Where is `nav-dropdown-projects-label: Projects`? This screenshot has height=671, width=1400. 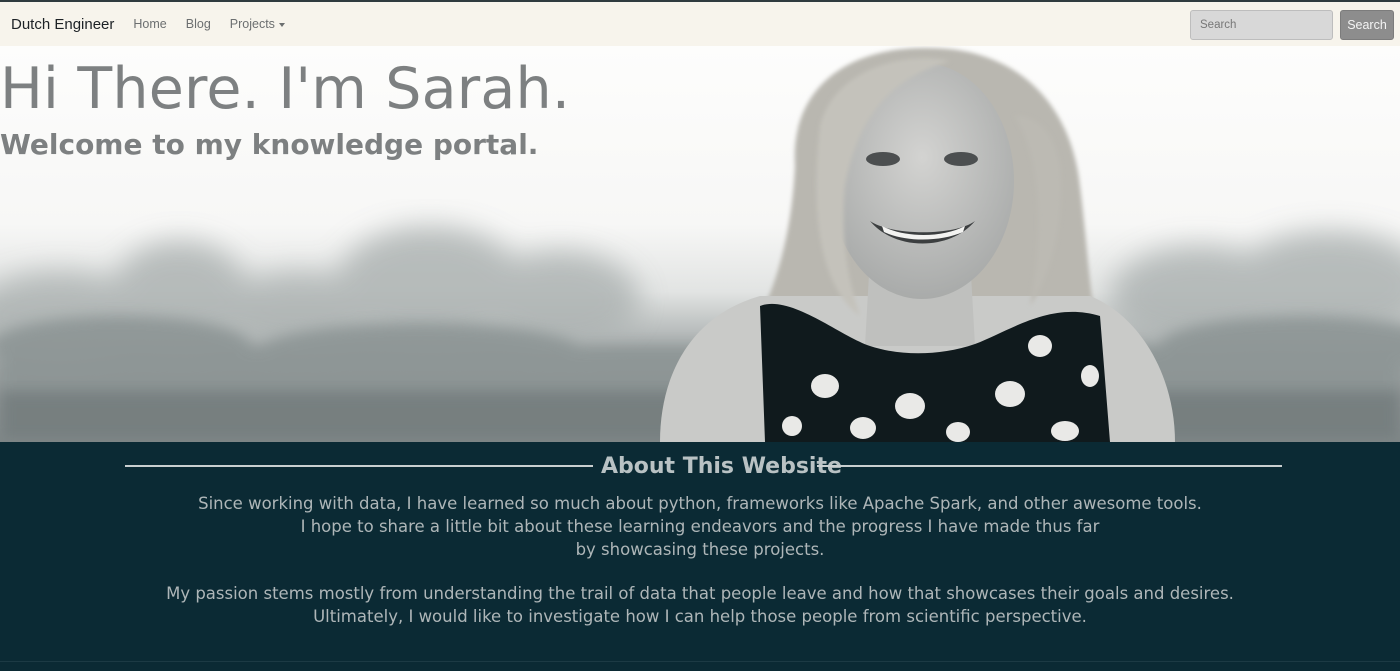 nav-dropdown-projects-label: Projects is located at coordinates (252, 24).